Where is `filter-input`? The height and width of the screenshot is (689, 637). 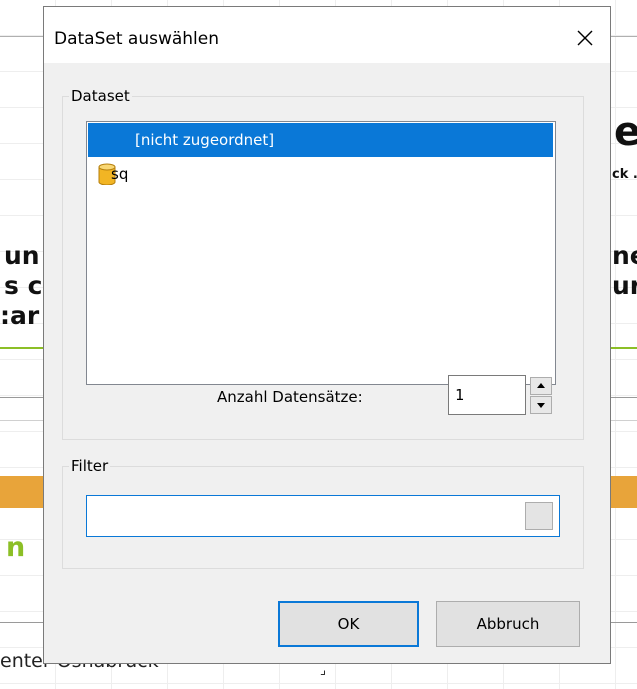 filter-input is located at coordinates (323, 516).